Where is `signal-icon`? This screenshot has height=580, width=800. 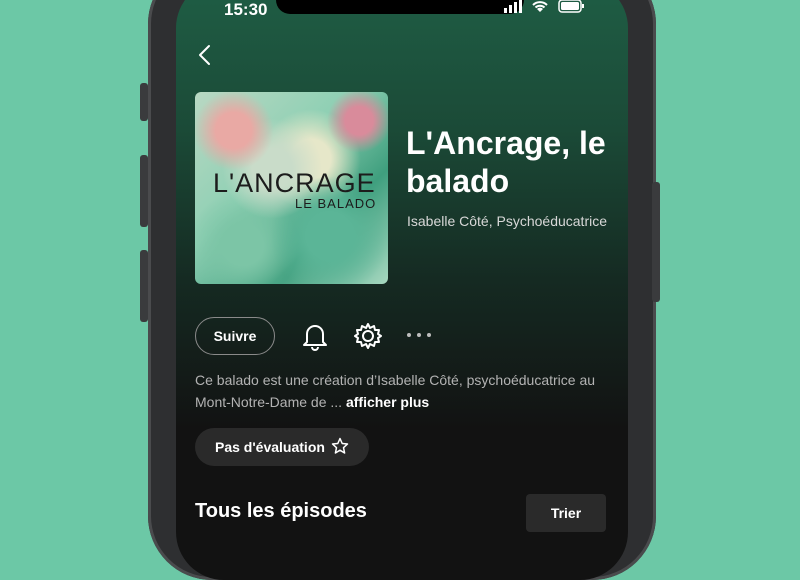
signal-icon is located at coordinates (513, 9).